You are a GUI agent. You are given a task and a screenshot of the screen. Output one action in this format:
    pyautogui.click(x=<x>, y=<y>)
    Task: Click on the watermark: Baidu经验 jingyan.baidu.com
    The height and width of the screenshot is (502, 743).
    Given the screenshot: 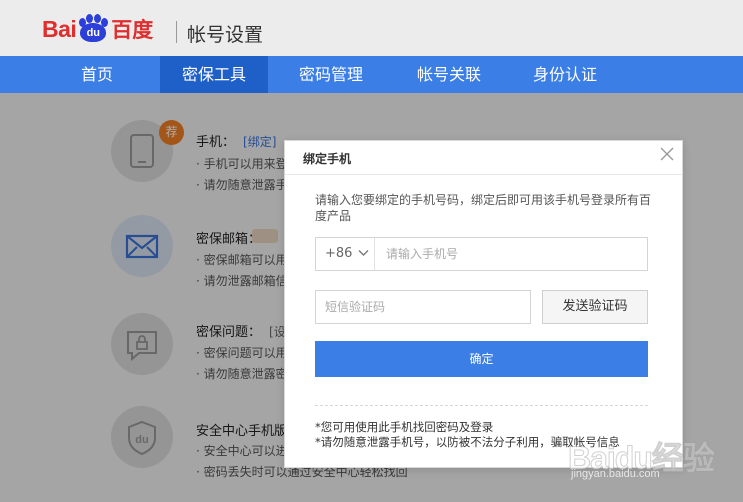 What is the action you would take?
    pyautogui.click(x=655, y=459)
    